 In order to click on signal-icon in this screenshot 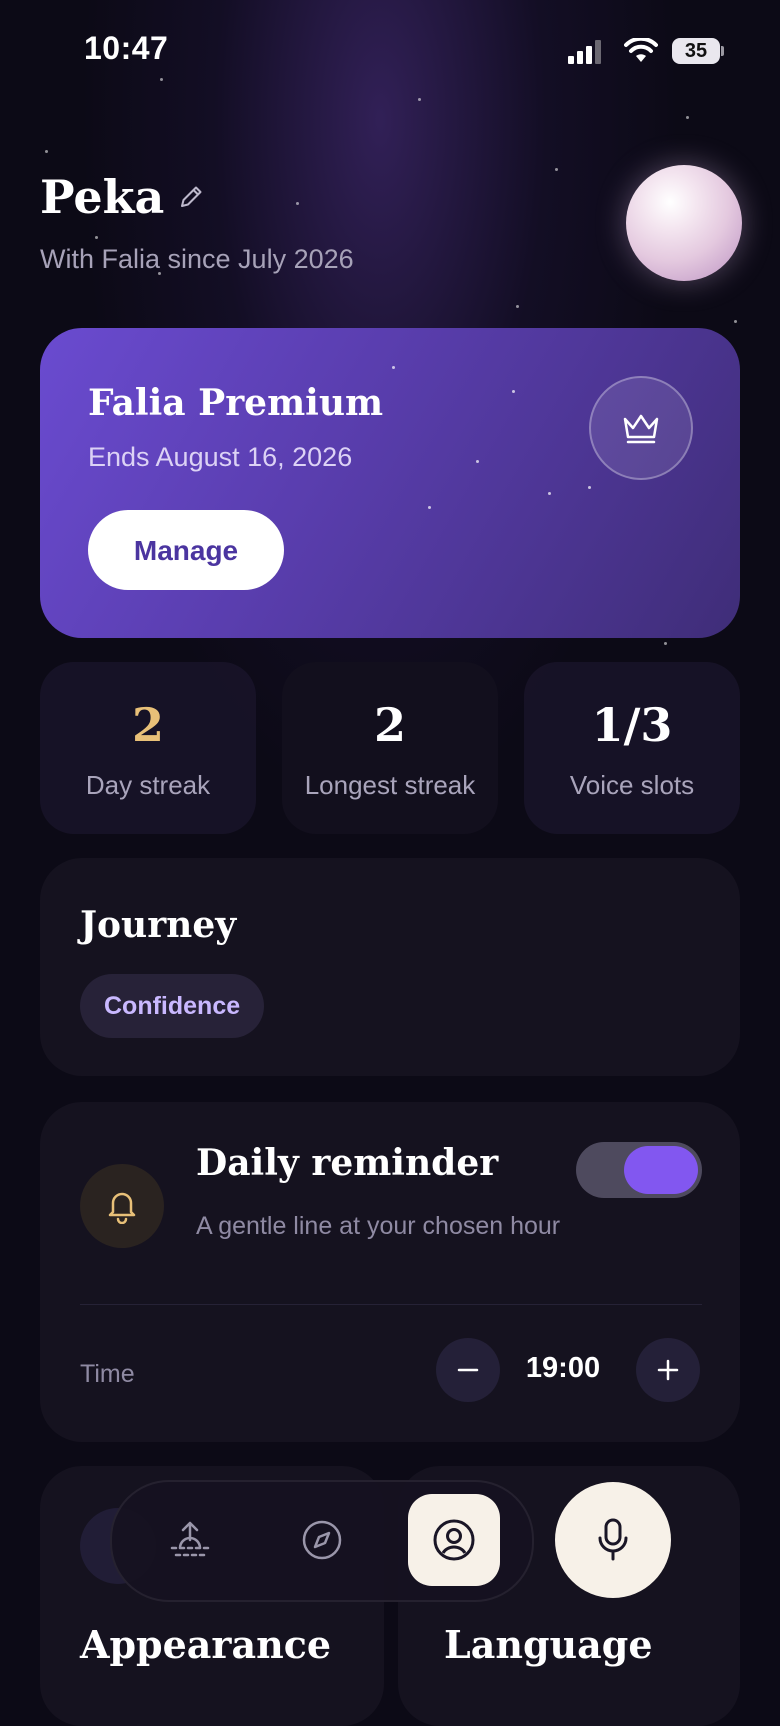, I will do `click(588, 52)`.